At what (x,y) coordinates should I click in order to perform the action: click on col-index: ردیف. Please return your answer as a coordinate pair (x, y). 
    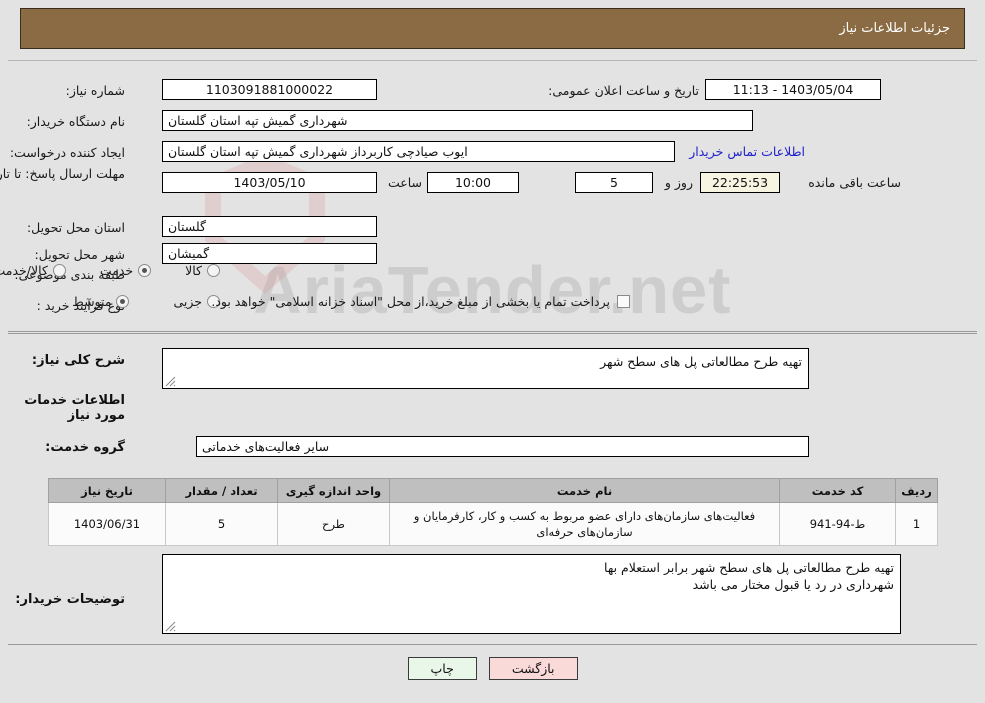
    Looking at the image, I should click on (916, 490).